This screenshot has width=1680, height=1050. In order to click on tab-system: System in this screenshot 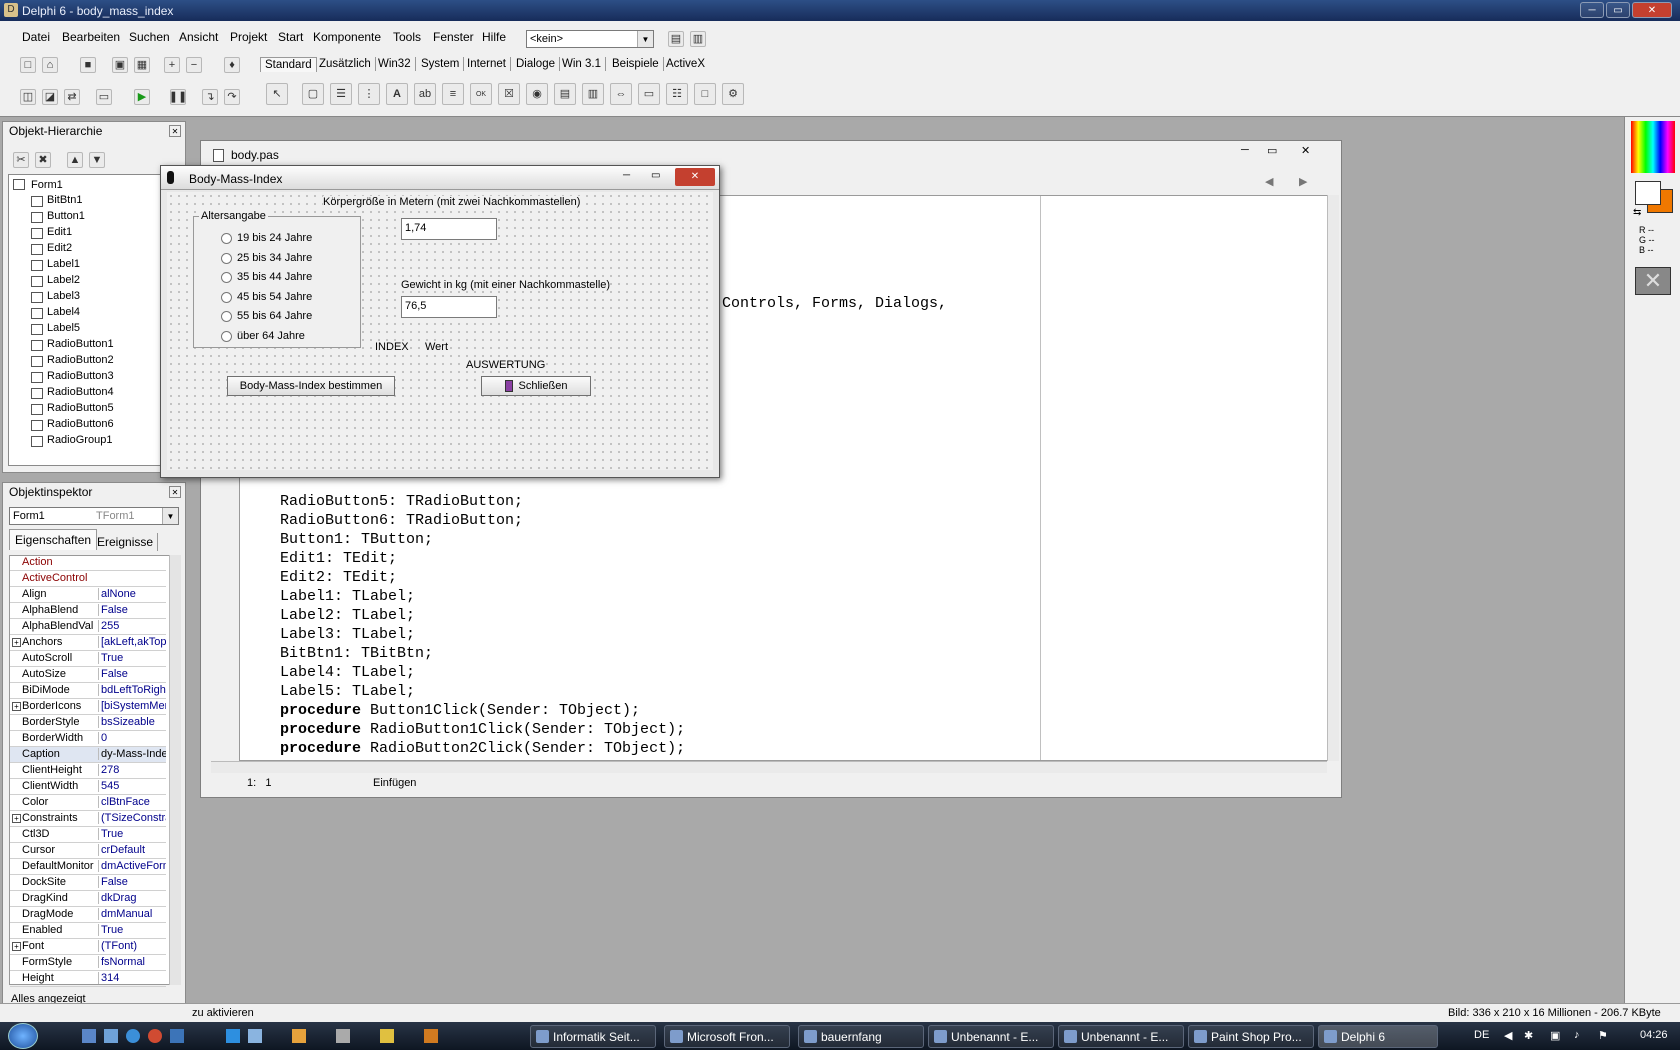, I will do `click(441, 64)`.